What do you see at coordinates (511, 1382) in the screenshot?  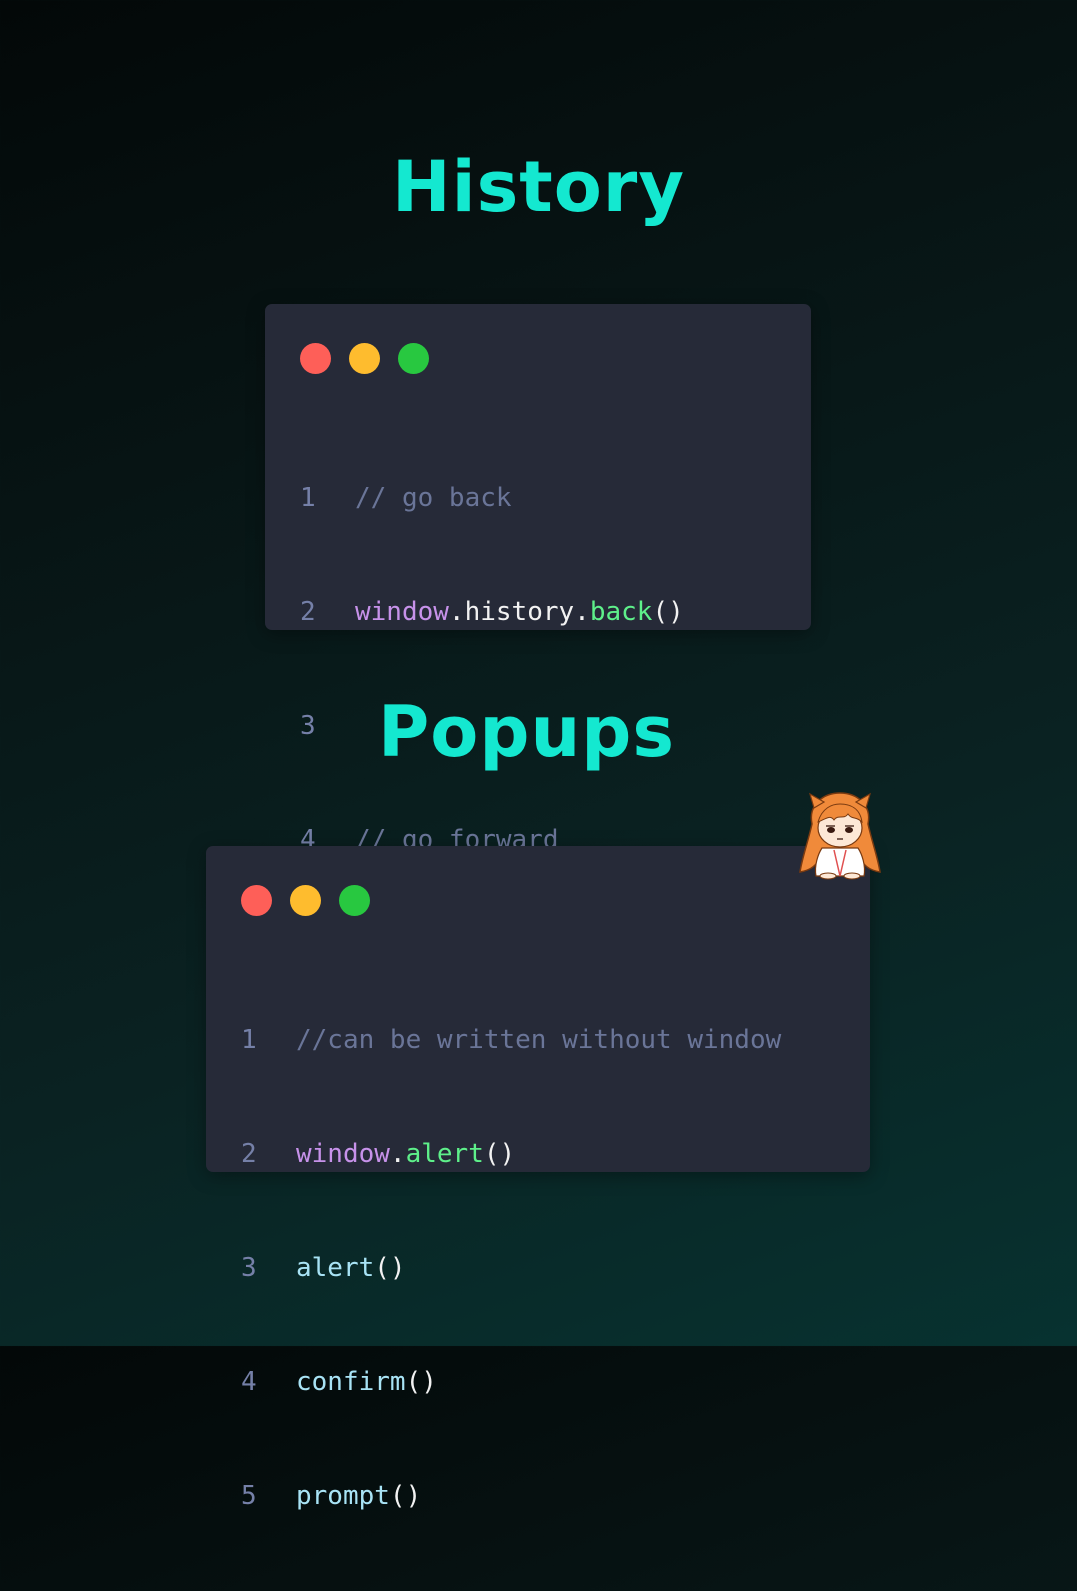 I see `code-line: 4 confirm()` at bounding box center [511, 1382].